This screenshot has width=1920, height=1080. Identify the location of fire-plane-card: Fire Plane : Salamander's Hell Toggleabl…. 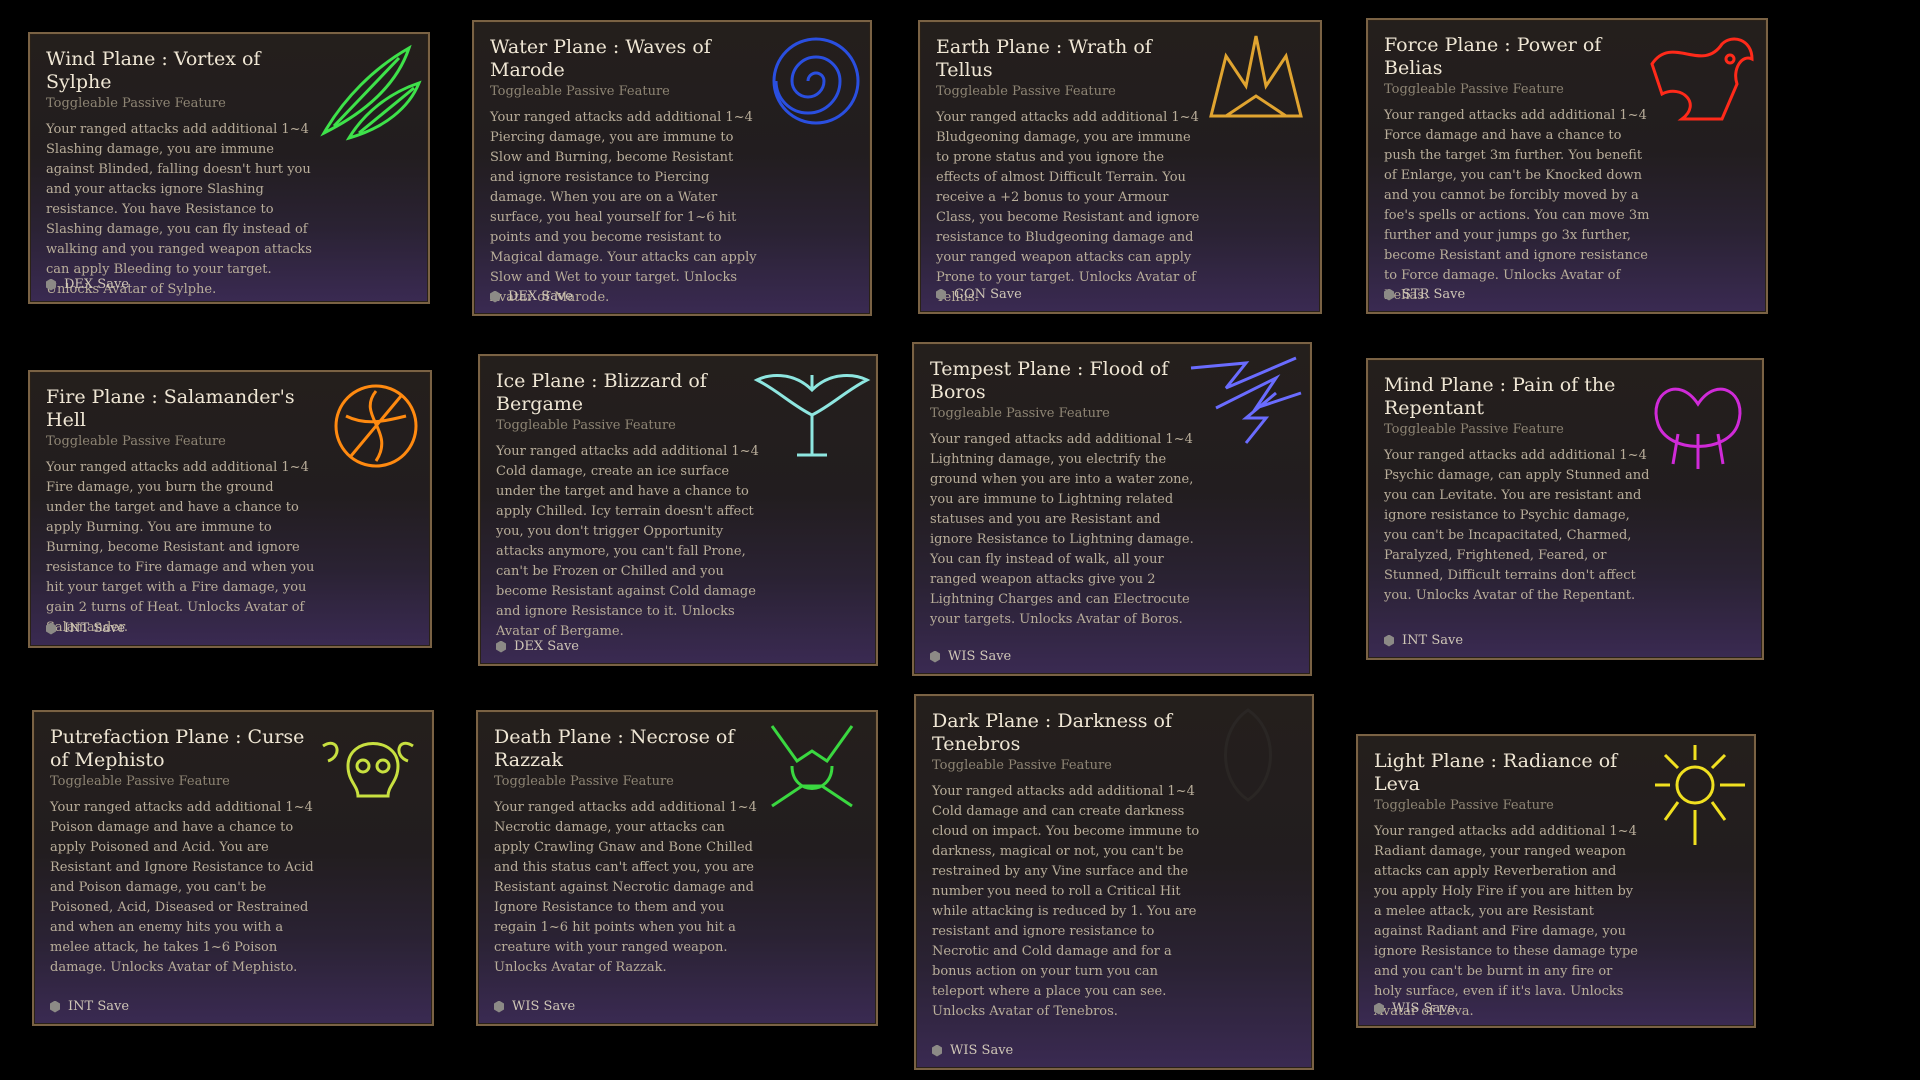
(230, 509).